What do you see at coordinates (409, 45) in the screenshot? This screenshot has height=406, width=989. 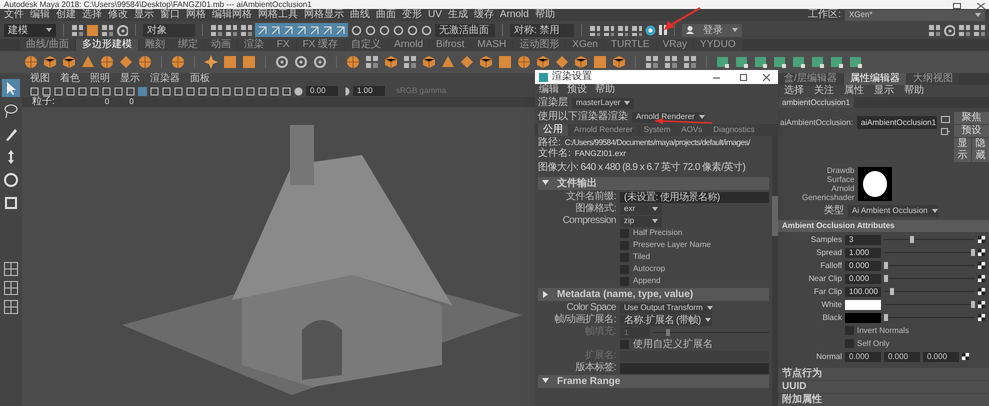 I see `shelf-tab: Arnold` at bounding box center [409, 45].